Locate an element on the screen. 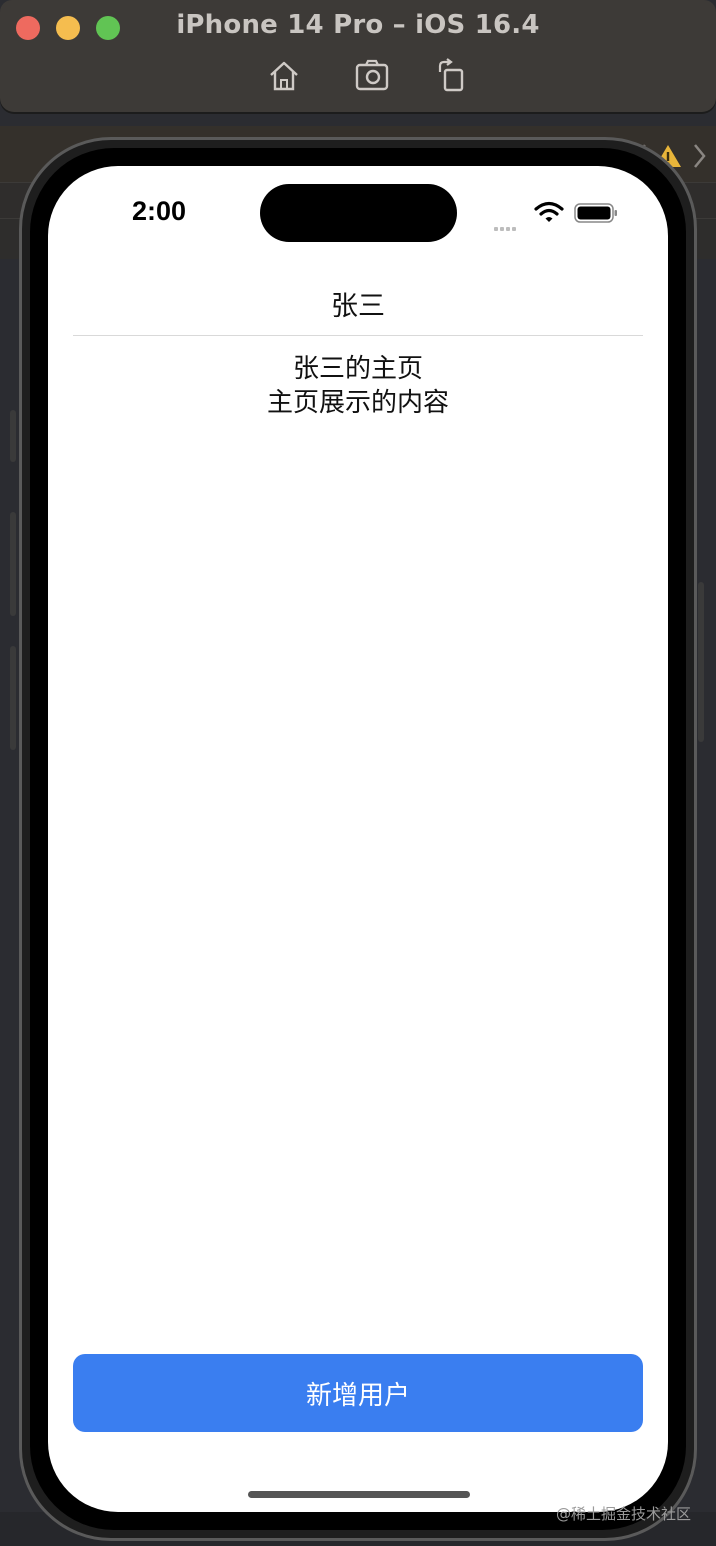  chevron-right-icon is located at coordinates (699, 156).